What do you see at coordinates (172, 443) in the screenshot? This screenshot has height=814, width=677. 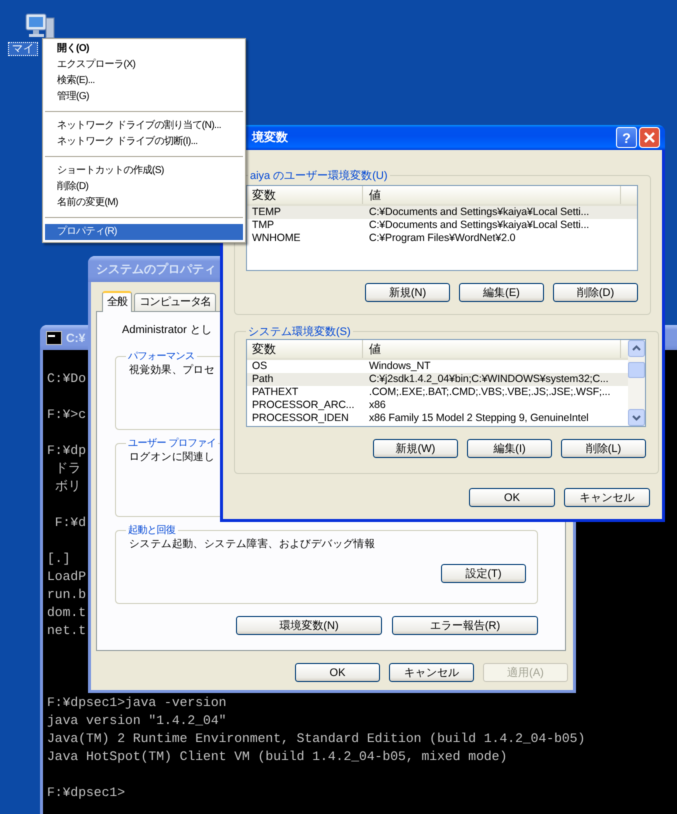 I see `group-label: ユーザー プロファイ` at bounding box center [172, 443].